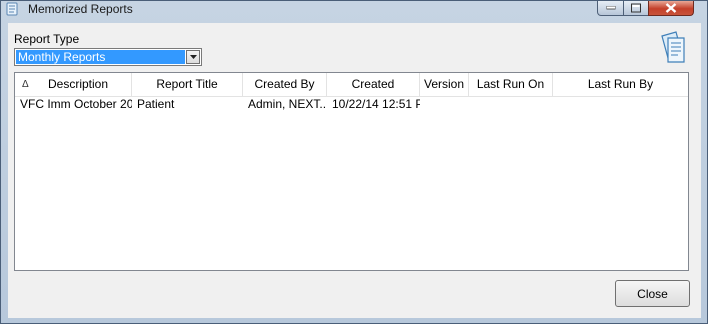  I want to click on report-type-dropdown: Monthly Reports, so click(108, 57).